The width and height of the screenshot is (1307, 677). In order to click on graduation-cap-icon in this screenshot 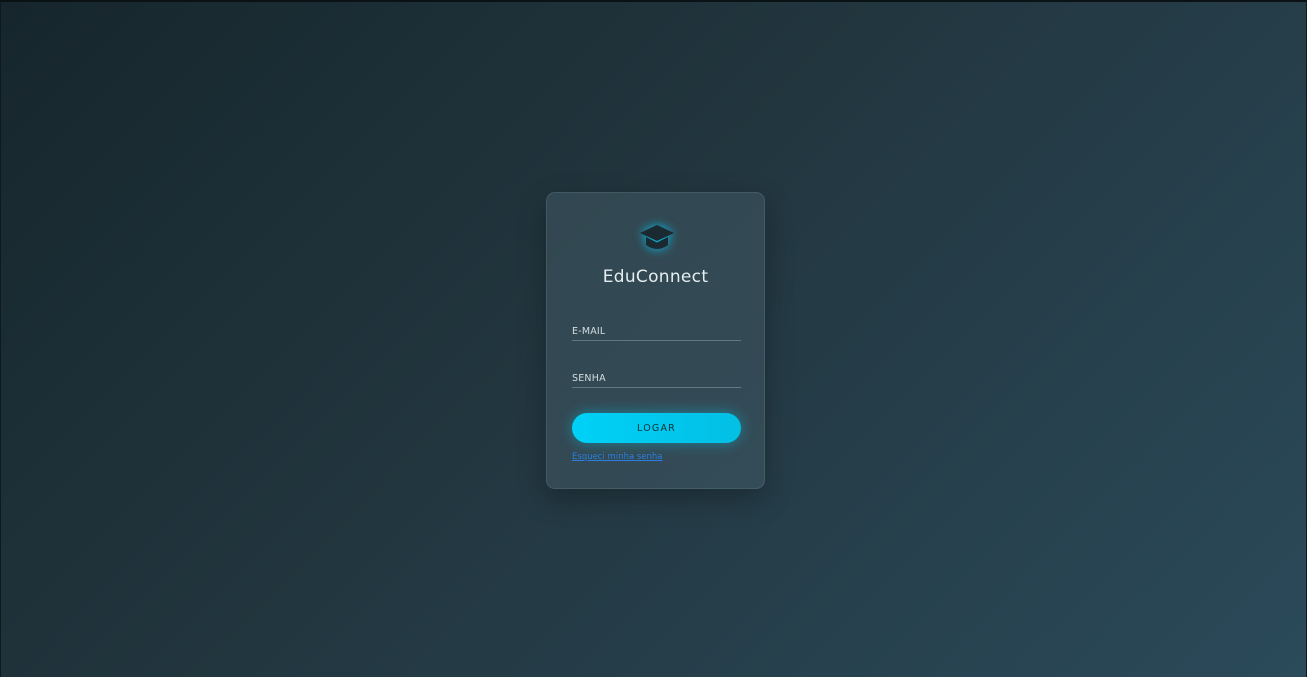, I will do `click(657, 237)`.